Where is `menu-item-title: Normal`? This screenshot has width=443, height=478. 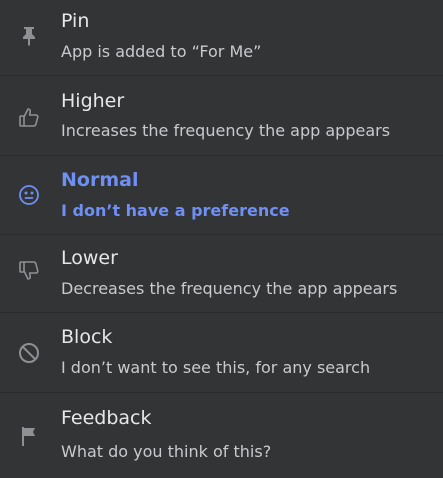
menu-item-title: Normal is located at coordinates (100, 180).